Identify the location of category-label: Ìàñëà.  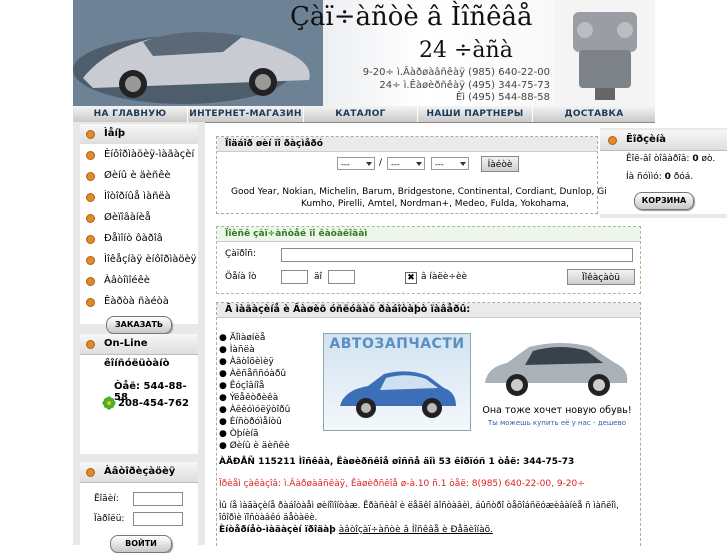
(242, 350).